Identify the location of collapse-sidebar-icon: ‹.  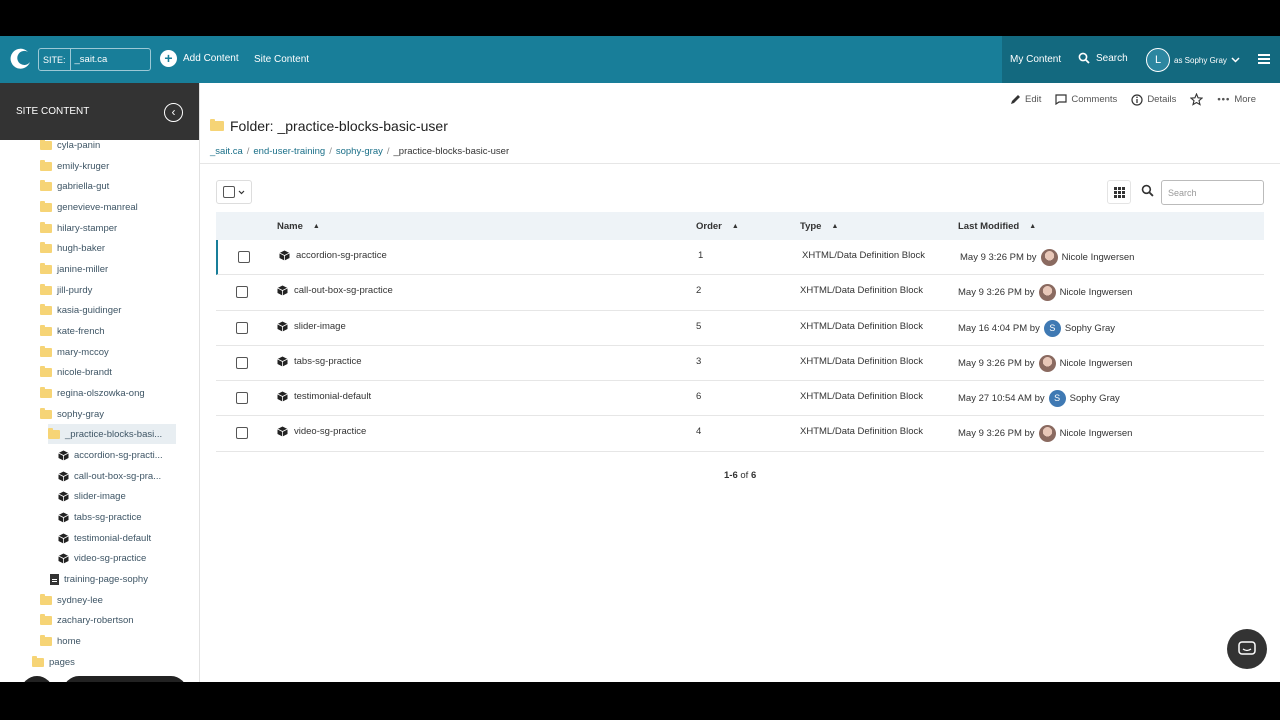
(173, 112).